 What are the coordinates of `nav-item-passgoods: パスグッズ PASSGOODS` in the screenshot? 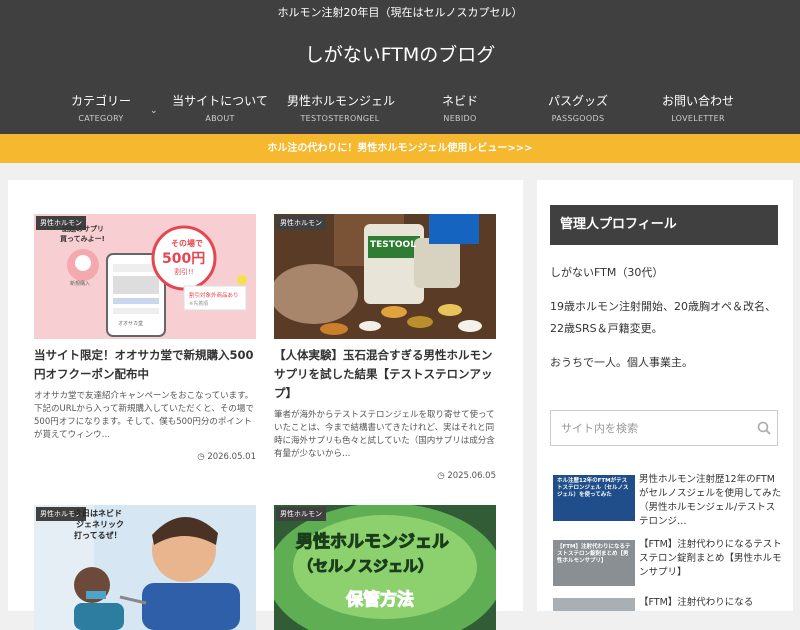 It's located at (578, 107).